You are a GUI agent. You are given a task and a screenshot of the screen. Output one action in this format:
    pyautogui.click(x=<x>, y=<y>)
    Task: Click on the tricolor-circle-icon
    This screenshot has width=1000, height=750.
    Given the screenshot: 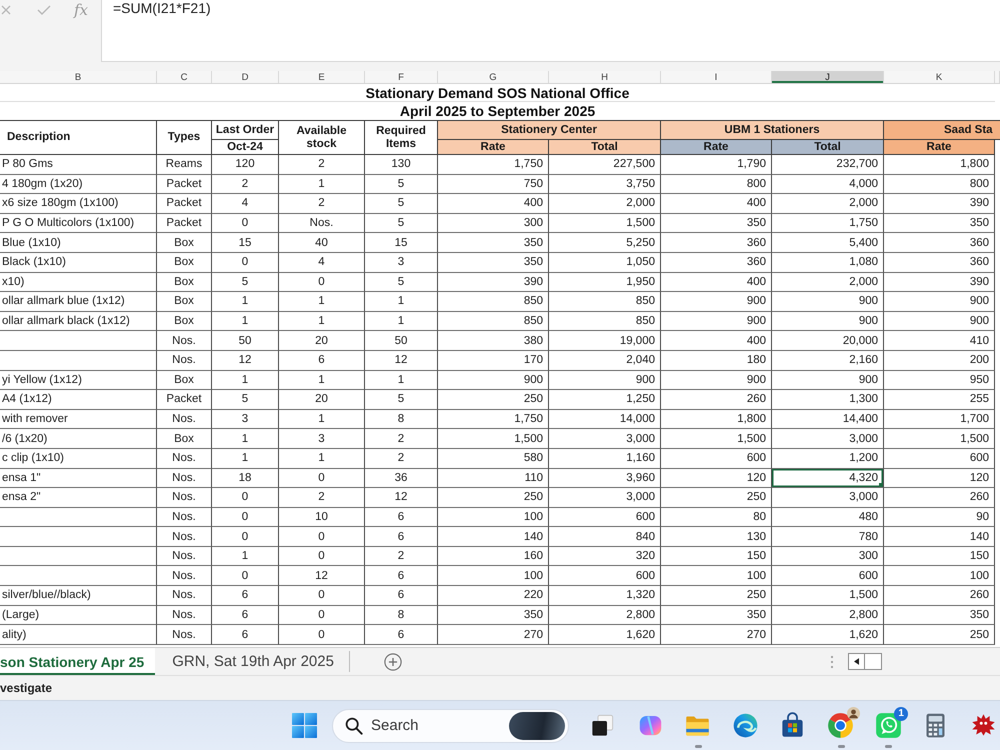 What is the action you would take?
    pyautogui.click(x=840, y=725)
    